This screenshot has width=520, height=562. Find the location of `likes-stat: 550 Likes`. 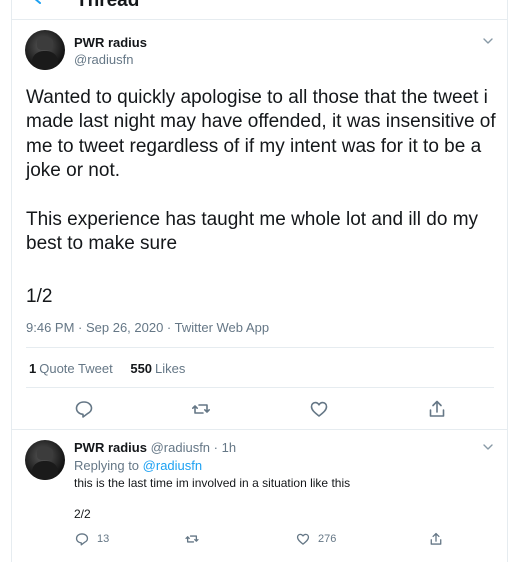

likes-stat: 550 Likes is located at coordinates (157, 368).